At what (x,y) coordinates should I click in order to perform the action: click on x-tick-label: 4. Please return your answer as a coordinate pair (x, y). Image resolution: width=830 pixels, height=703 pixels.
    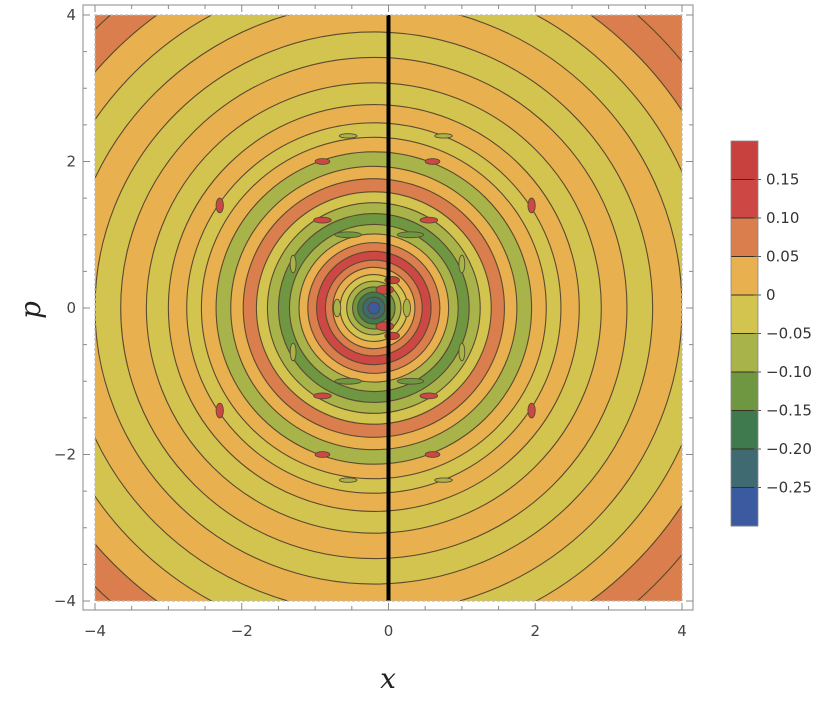
    Looking at the image, I should click on (682, 631).